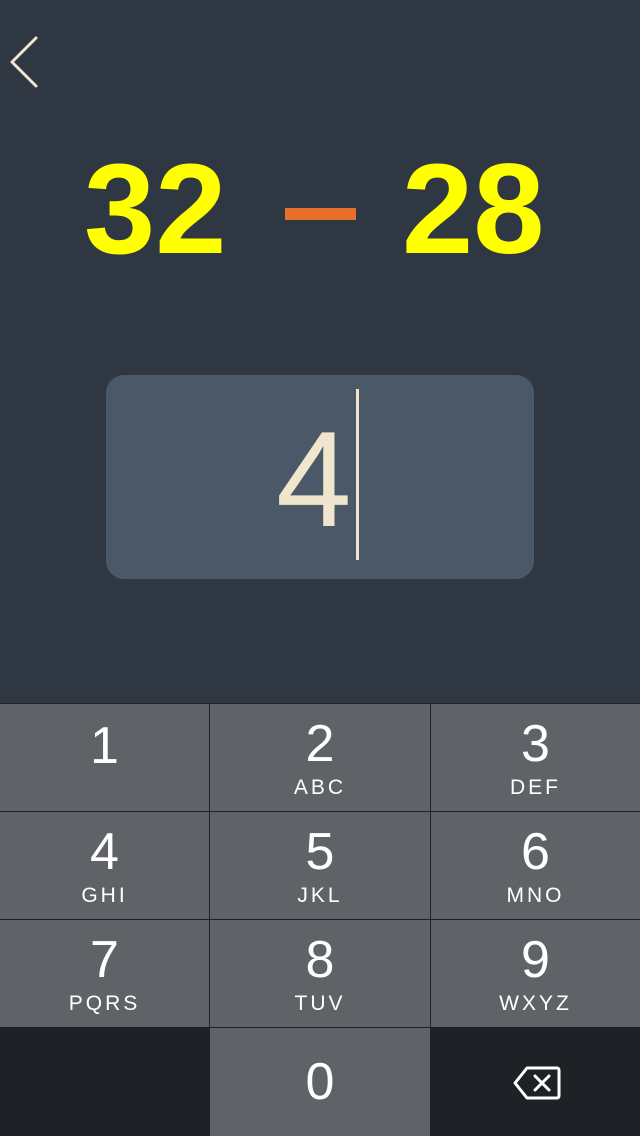  I want to click on key-0: 0, so click(320, 1082).